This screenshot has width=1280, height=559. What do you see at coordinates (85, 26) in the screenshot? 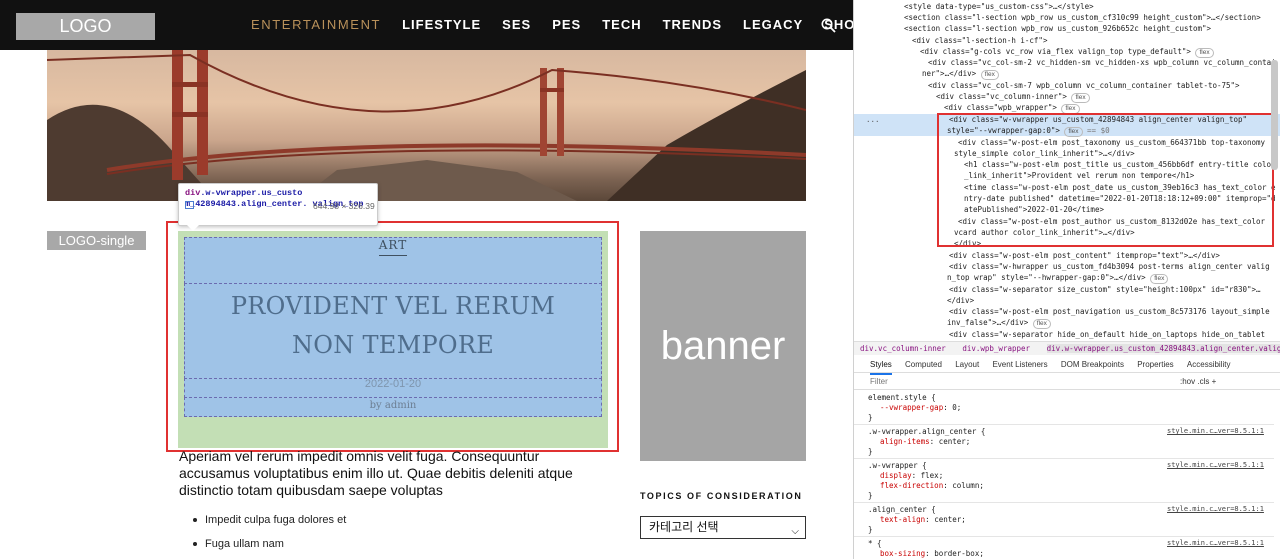
I see `site-logo: LOGO` at bounding box center [85, 26].